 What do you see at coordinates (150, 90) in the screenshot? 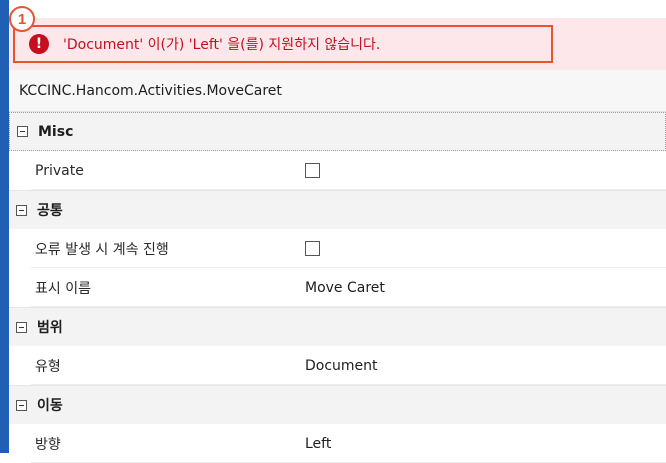
I see `class-name-text: KCCINC.Hancom.Activities.MoveCaret` at bounding box center [150, 90].